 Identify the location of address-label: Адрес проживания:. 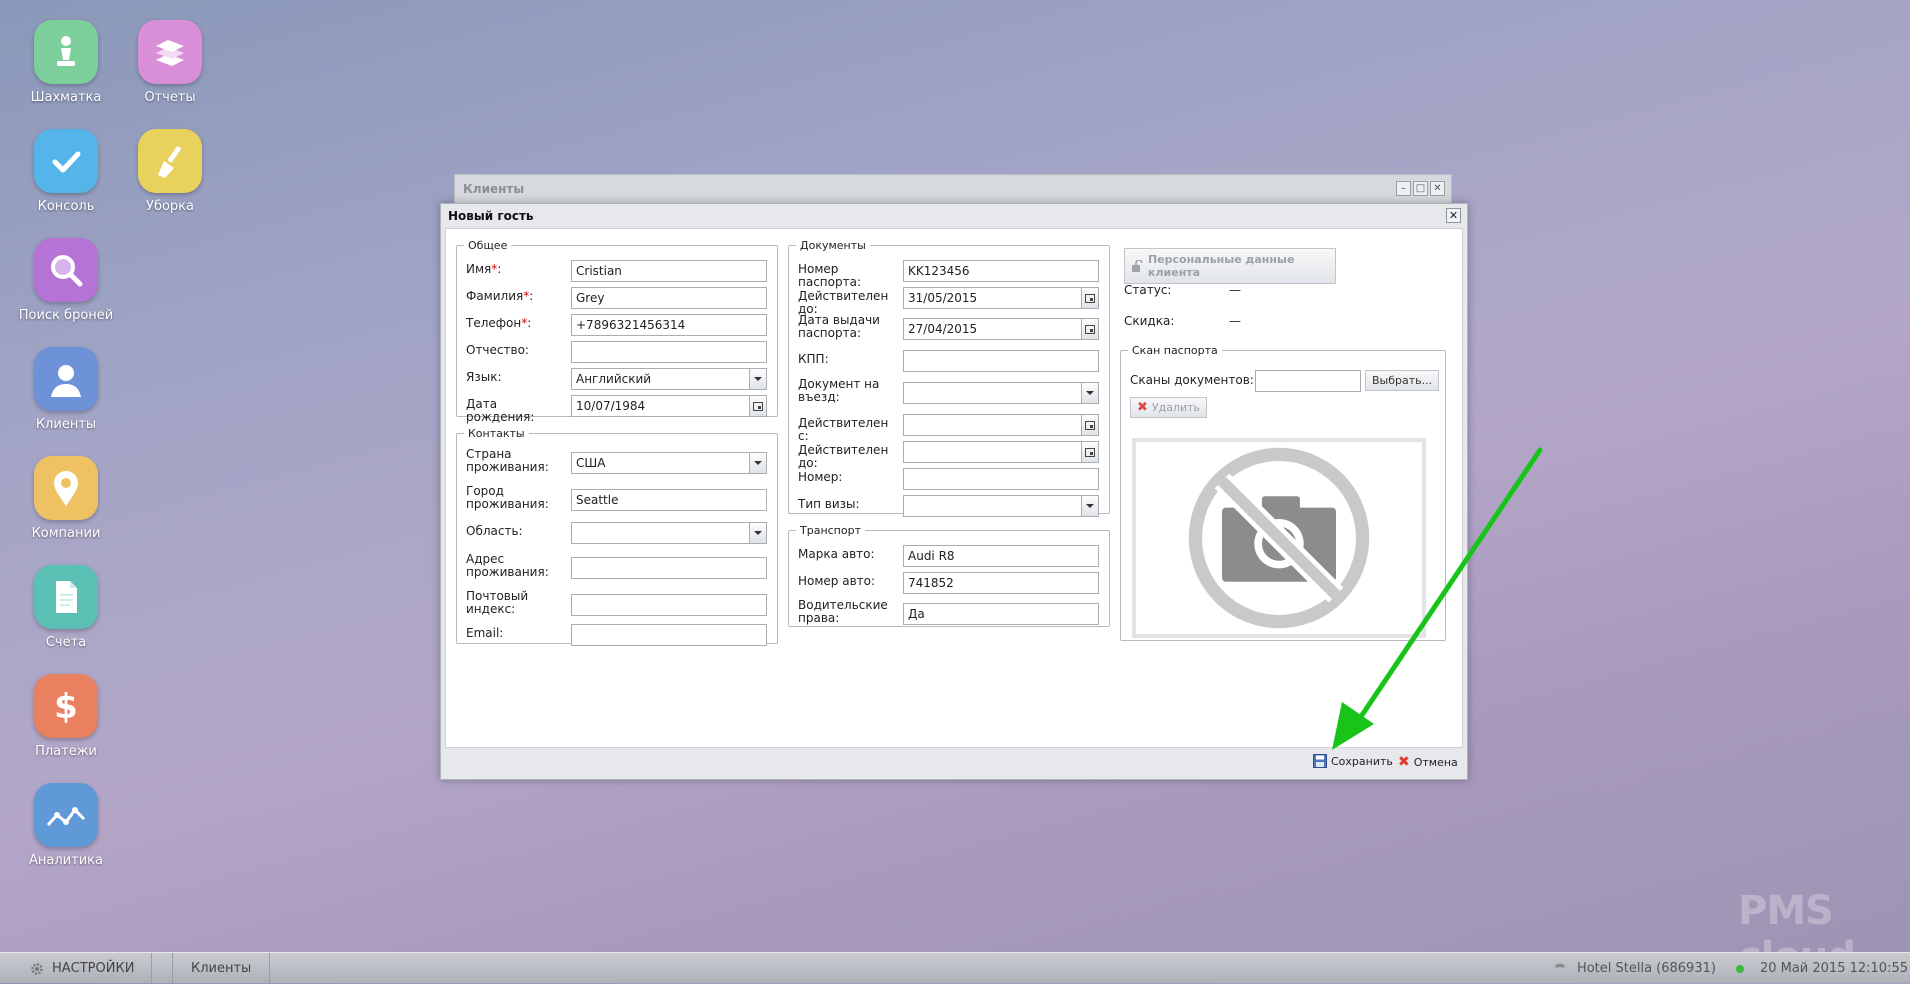
(507, 565).